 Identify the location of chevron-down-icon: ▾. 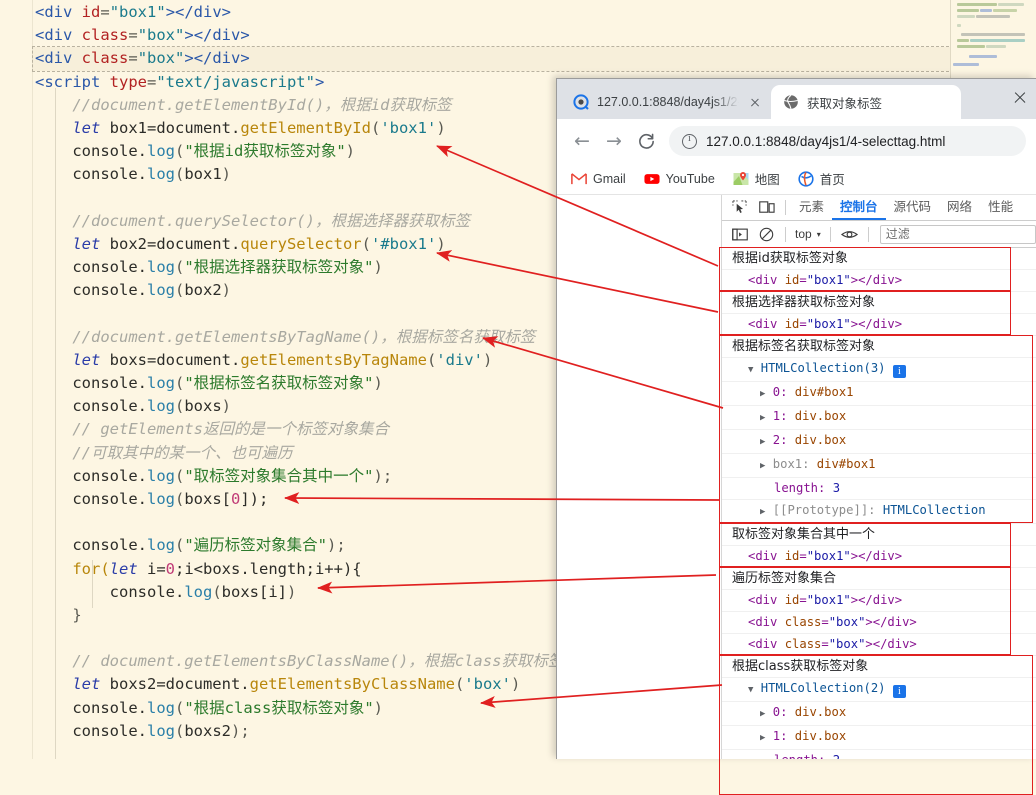
(818, 234).